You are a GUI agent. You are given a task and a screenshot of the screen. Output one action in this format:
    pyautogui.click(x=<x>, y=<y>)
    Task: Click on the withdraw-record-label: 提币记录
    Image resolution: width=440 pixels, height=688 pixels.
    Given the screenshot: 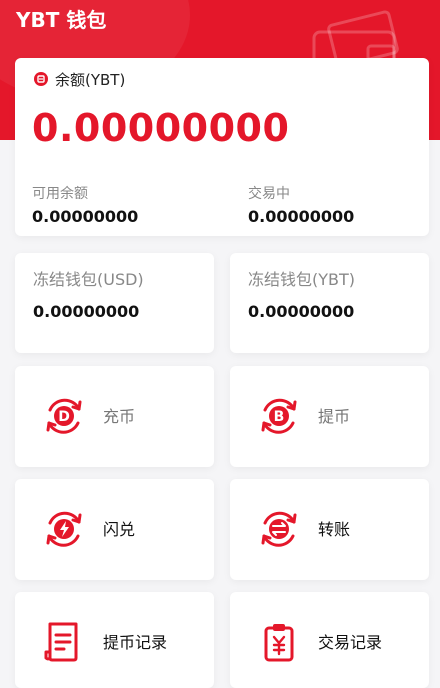 What is the action you would take?
    pyautogui.click(x=135, y=642)
    